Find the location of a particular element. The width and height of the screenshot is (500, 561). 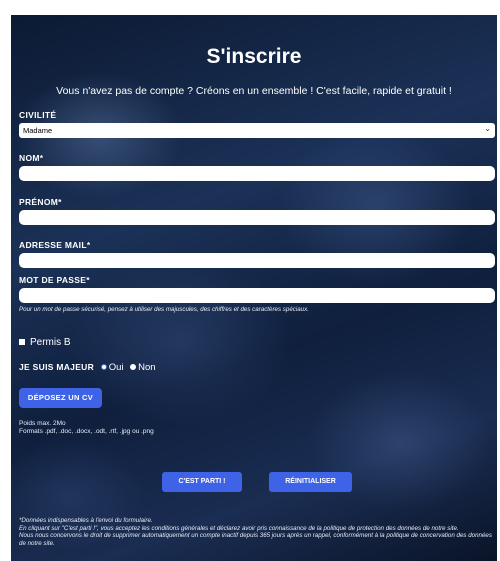

chevron-down-icon: ⌄ is located at coordinates (487, 128).